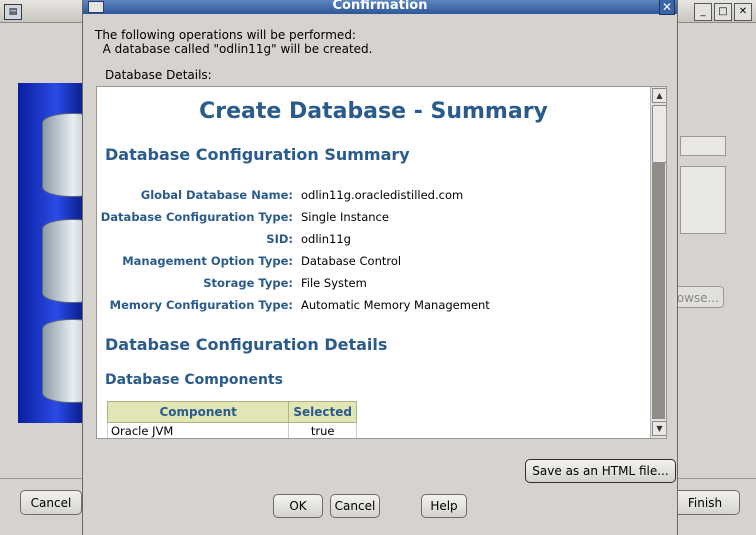 This screenshot has height=535, width=756. Describe the element at coordinates (13, 12) in the screenshot. I see `database-window-icon: ▤` at that location.